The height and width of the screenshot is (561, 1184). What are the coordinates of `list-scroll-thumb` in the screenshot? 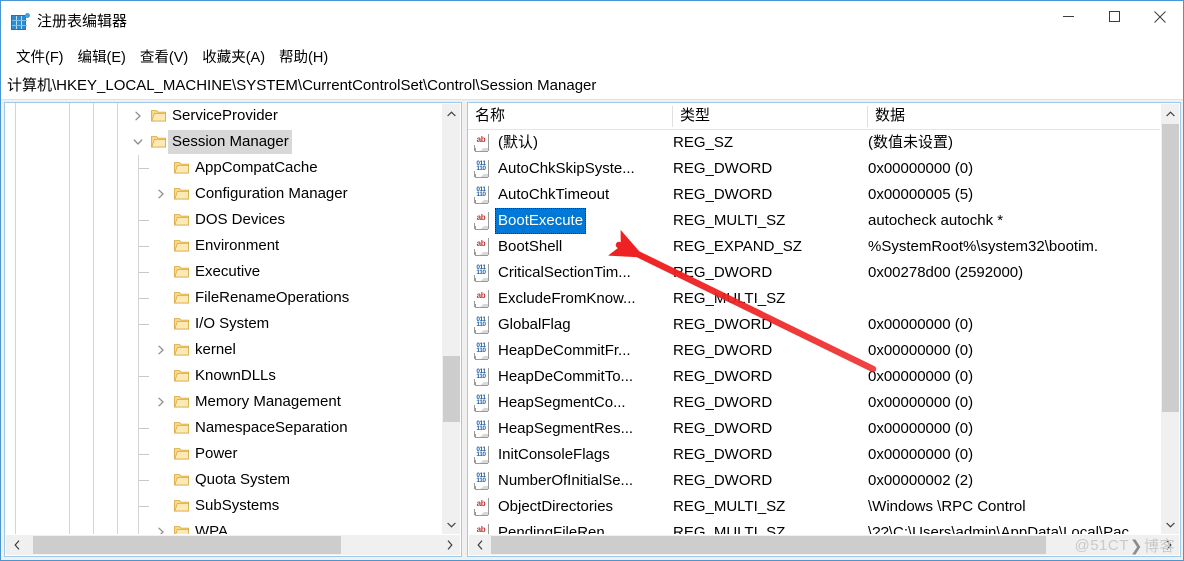 It's located at (1170, 268).